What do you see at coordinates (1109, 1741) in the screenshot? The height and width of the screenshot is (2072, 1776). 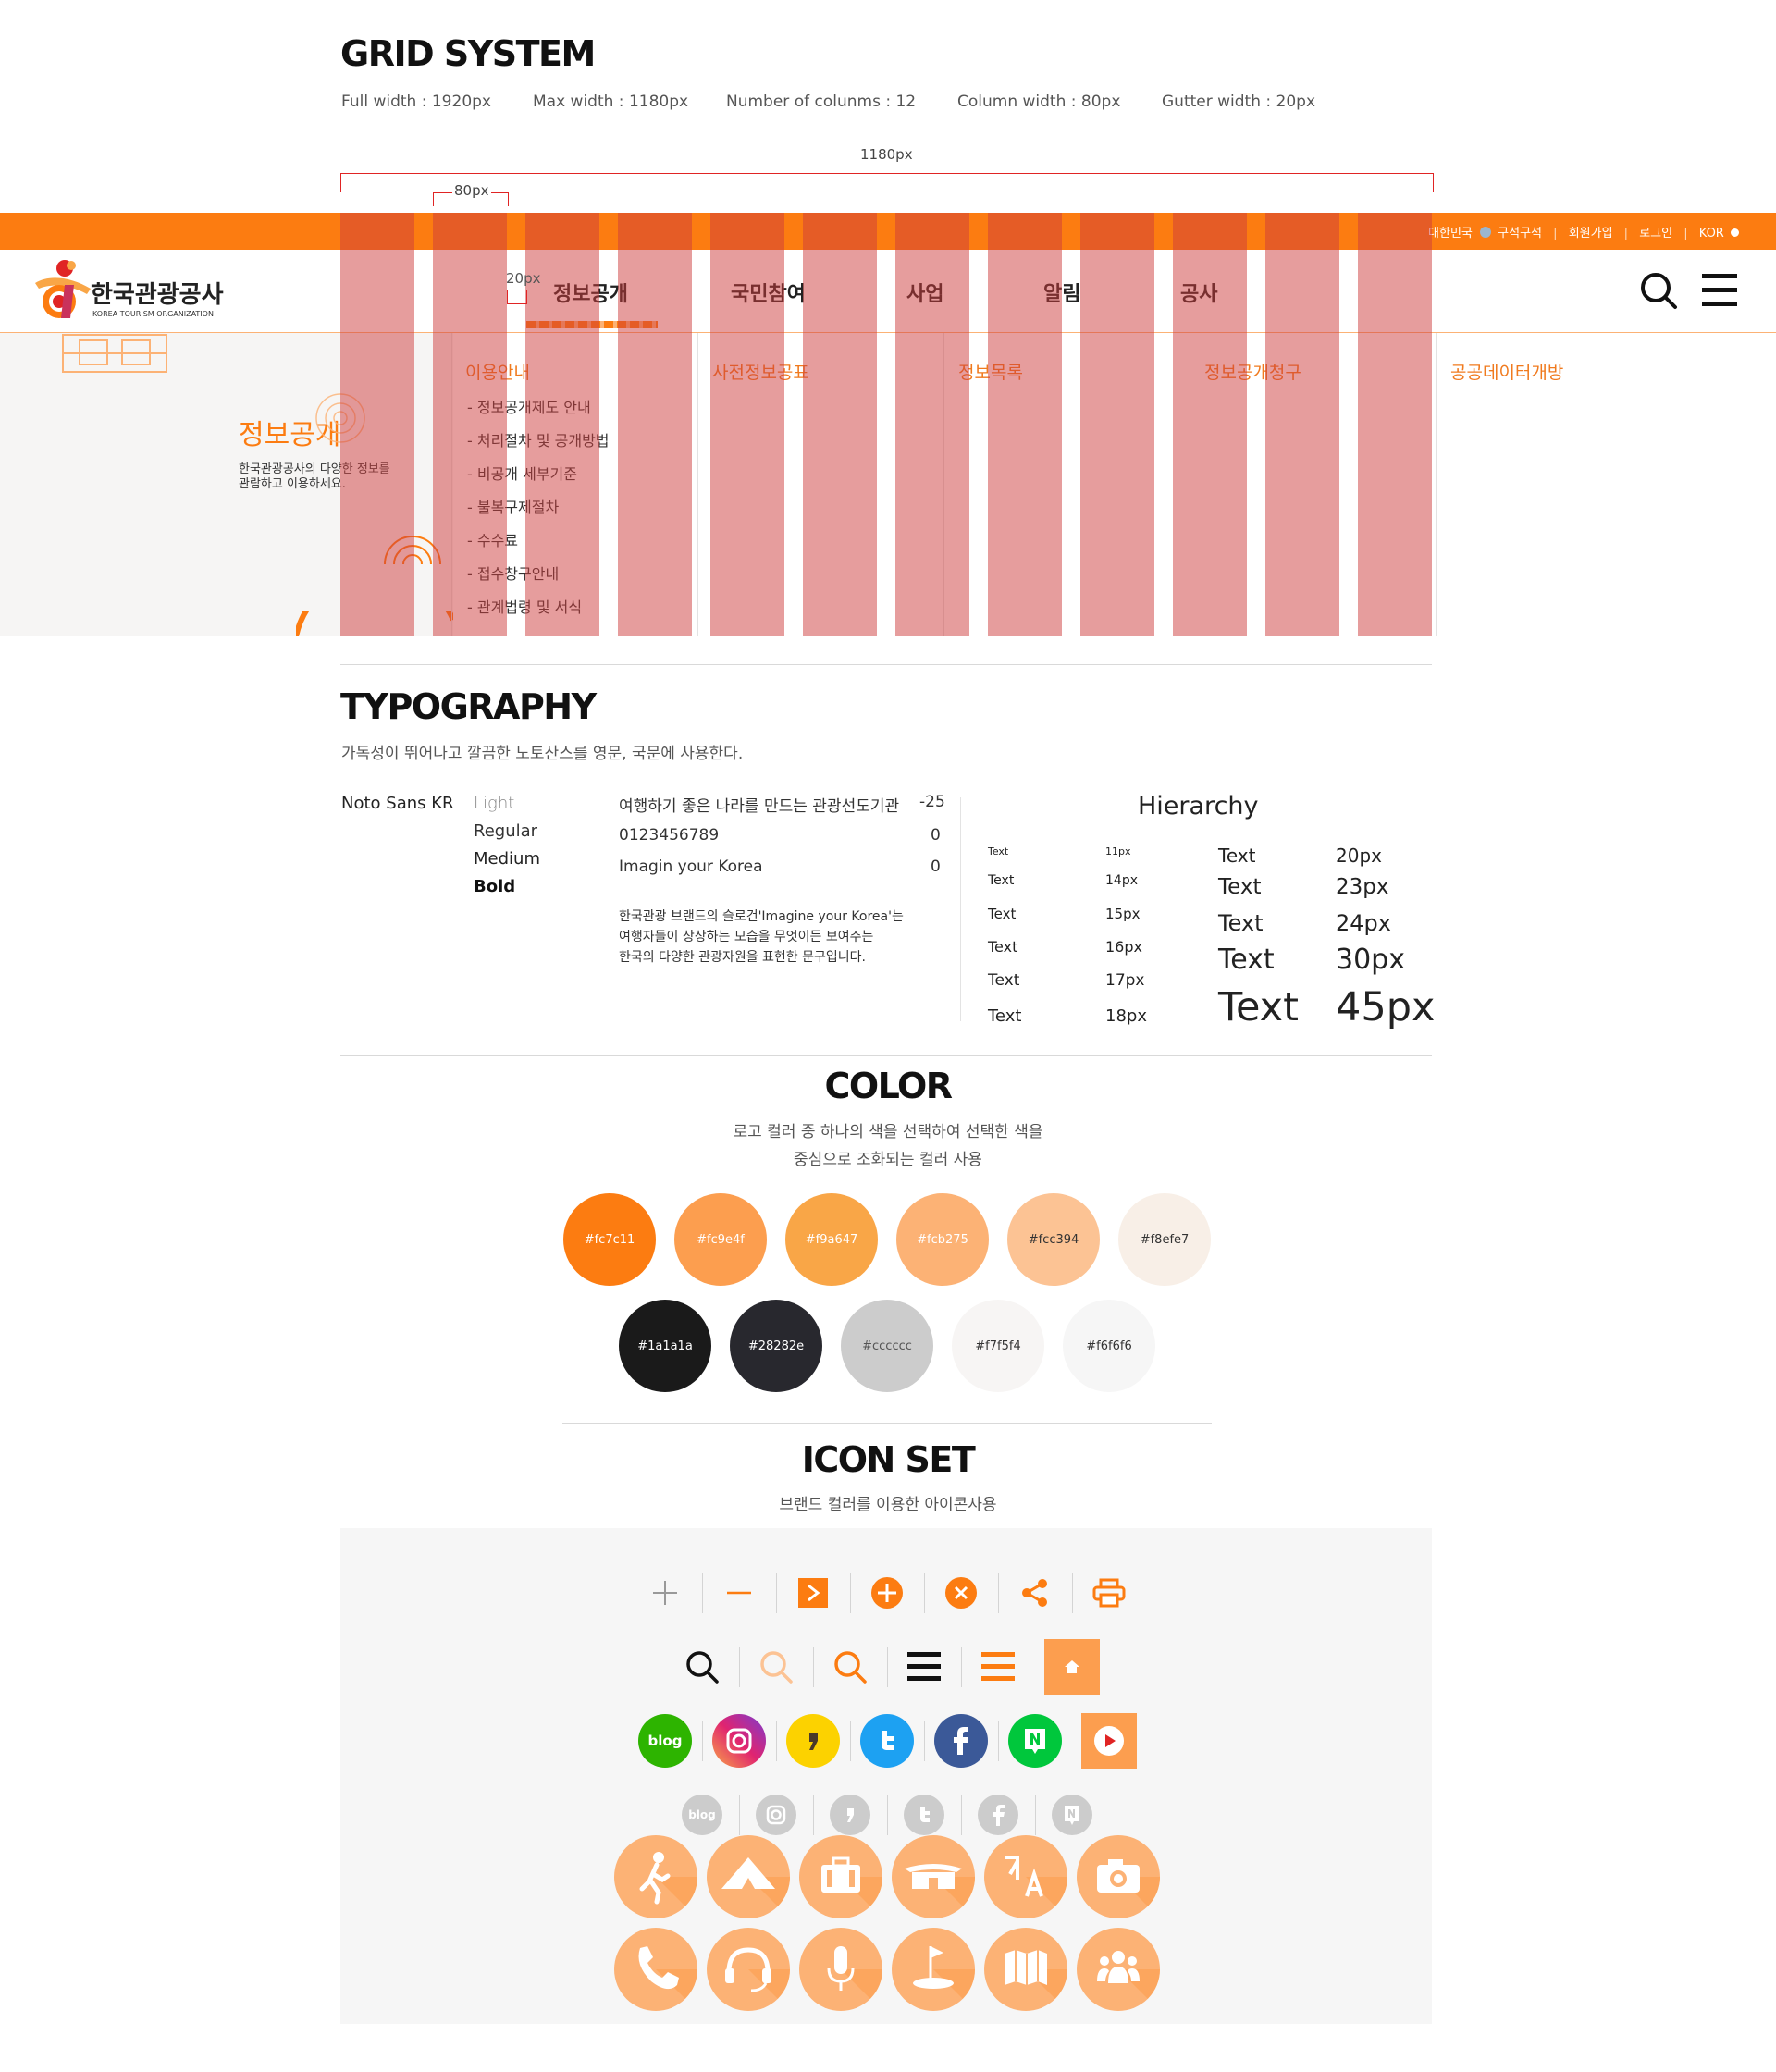 I see `youtube-icon` at bounding box center [1109, 1741].